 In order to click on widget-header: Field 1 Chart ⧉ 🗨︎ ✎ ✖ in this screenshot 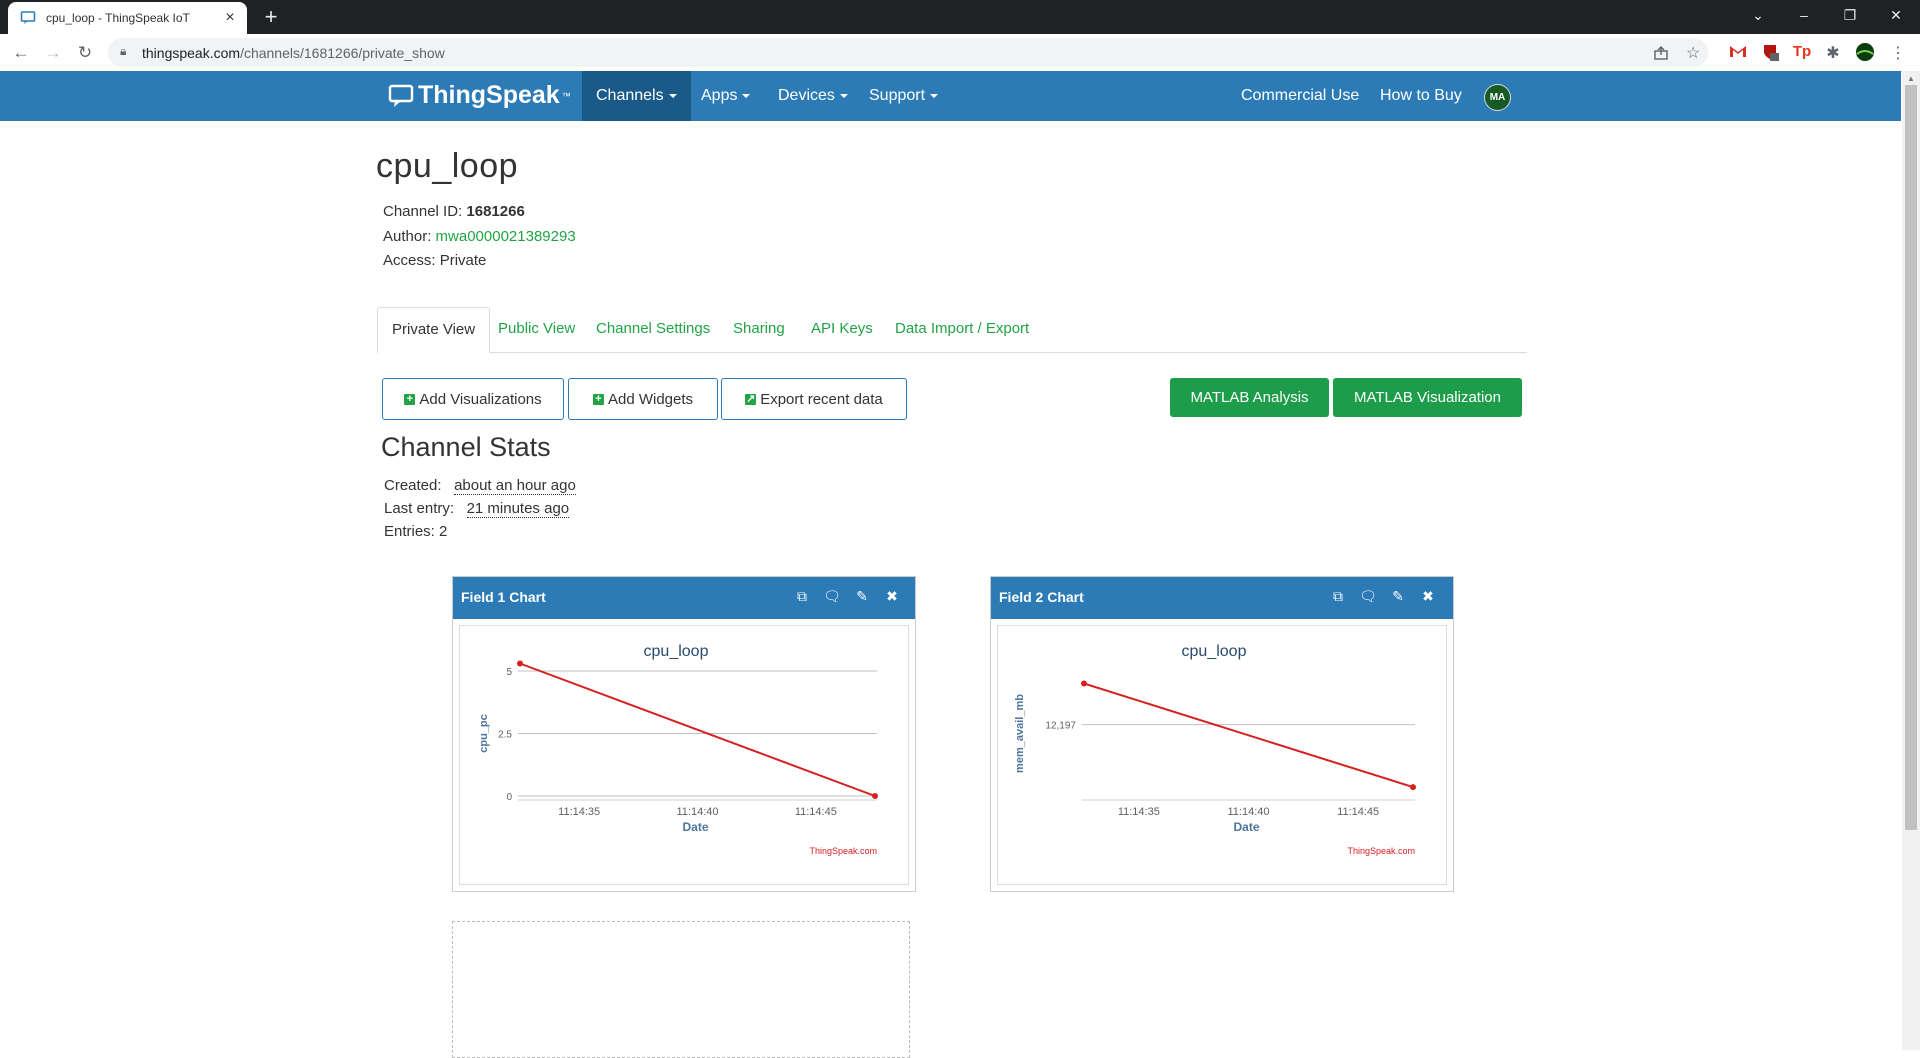, I will do `click(684, 598)`.